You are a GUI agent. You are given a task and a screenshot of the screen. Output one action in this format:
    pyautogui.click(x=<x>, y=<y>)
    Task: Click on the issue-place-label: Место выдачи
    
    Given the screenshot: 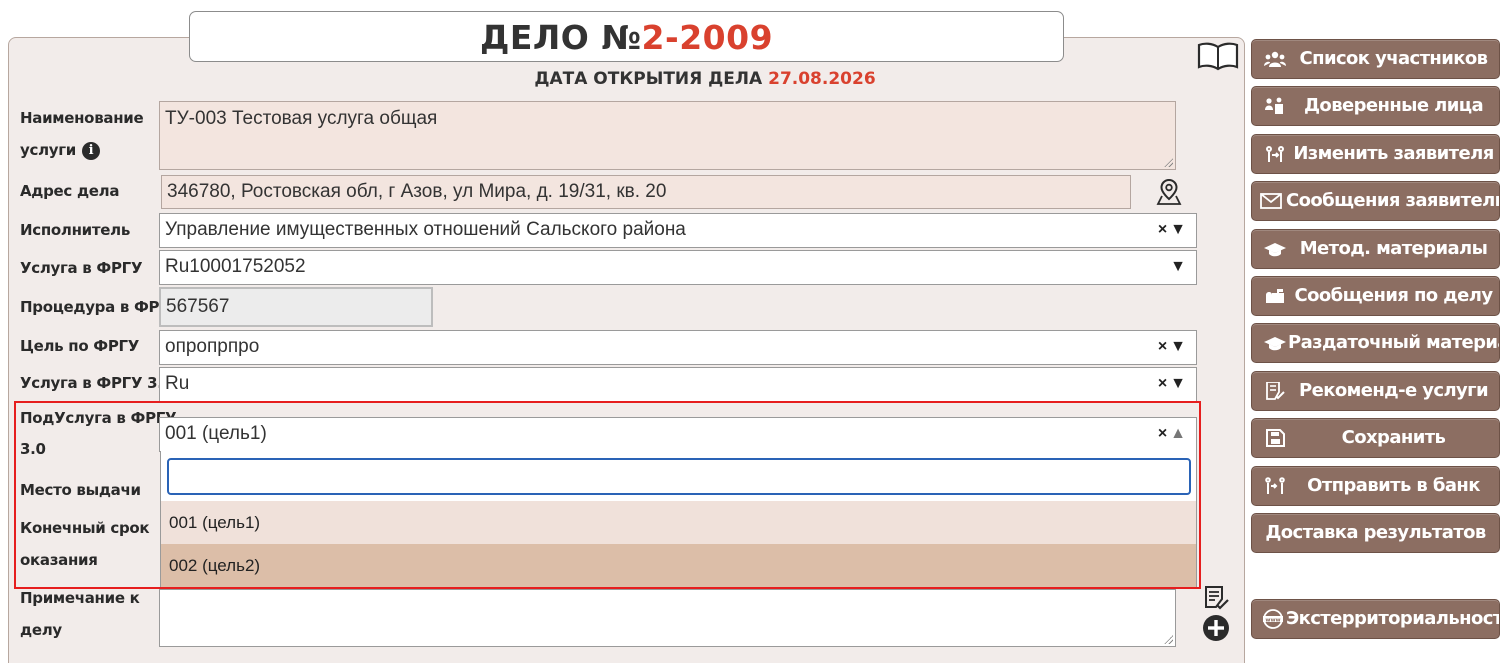 What is the action you would take?
    pyautogui.click(x=80, y=490)
    